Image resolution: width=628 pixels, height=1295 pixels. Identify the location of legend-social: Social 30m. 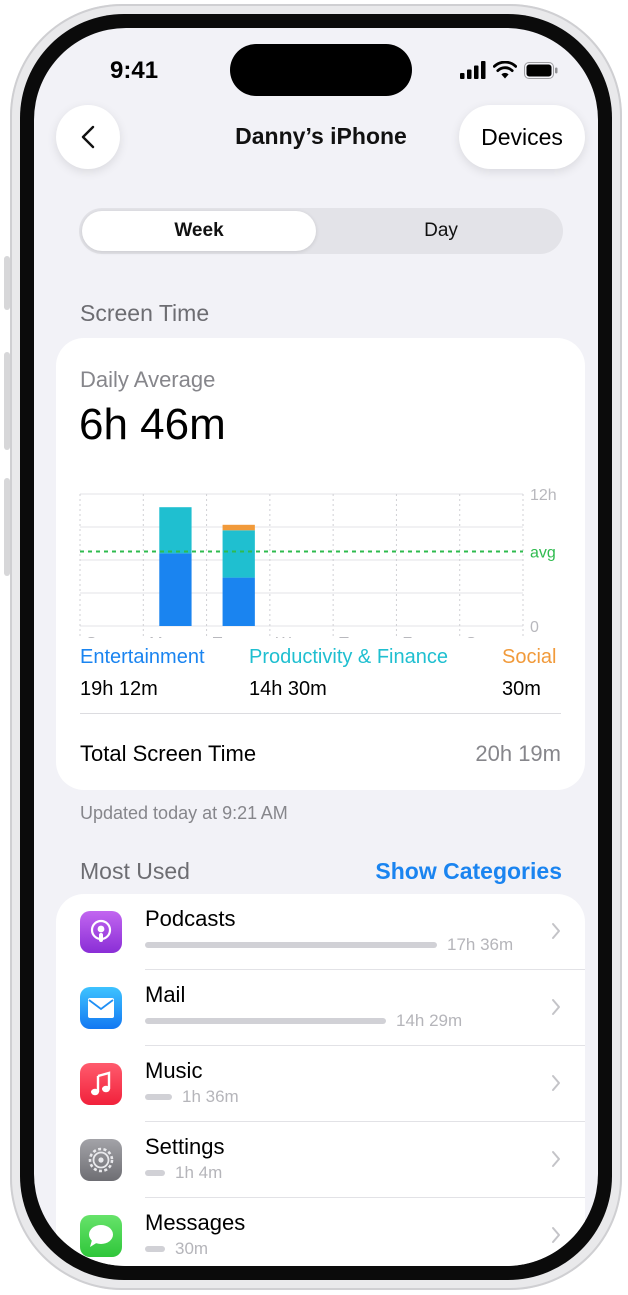
(529, 673).